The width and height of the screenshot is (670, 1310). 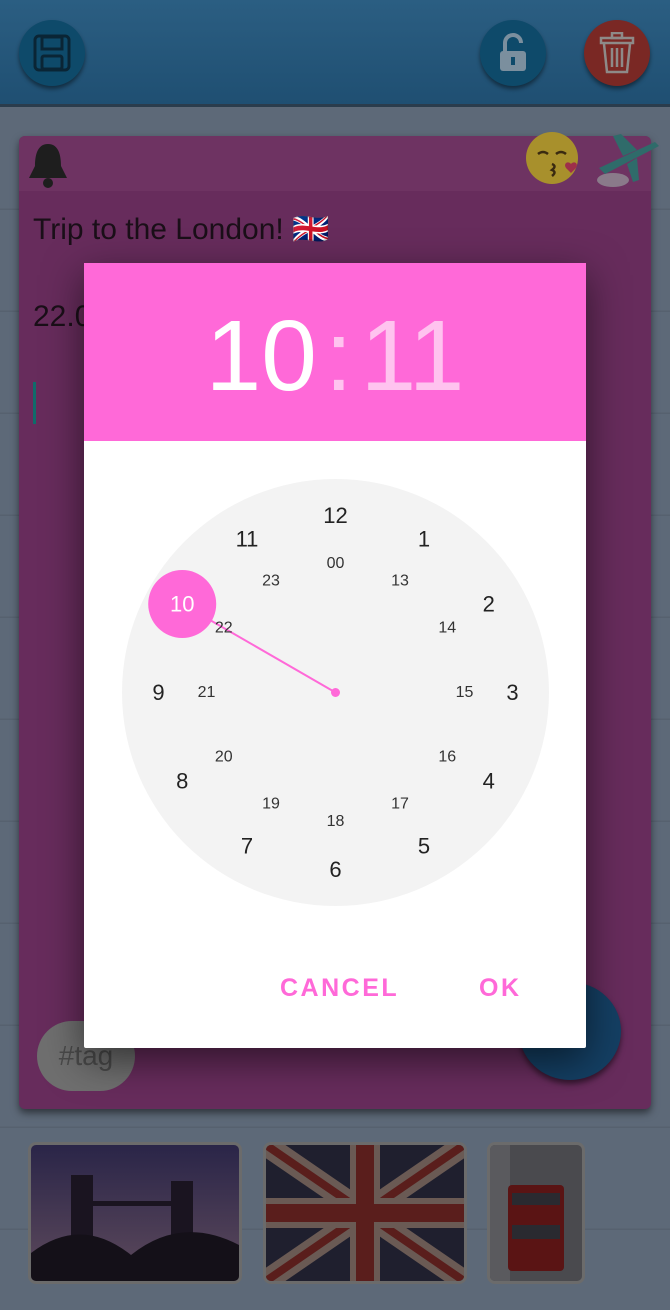 What do you see at coordinates (335, 869) in the screenshot?
I see `outer-hour-6: 6` at bounding box center [335, 869].